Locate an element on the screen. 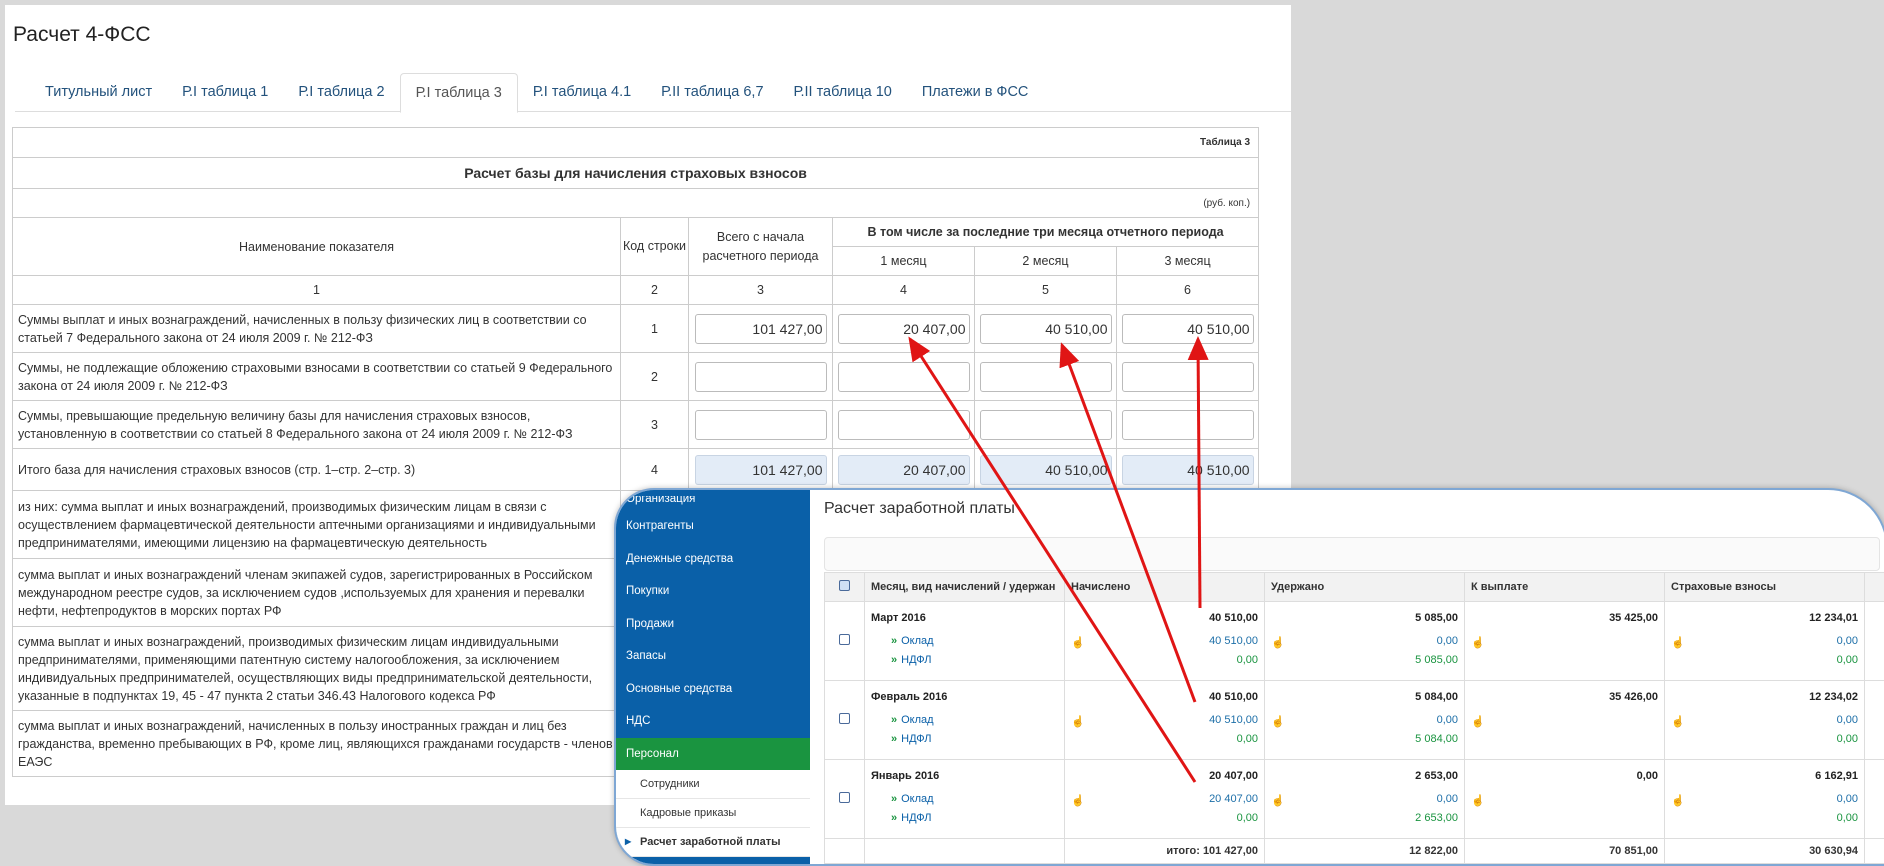 The image size is (1884, 866). insurance-value: 6 162,91 is located at coordinates (1836, 776).